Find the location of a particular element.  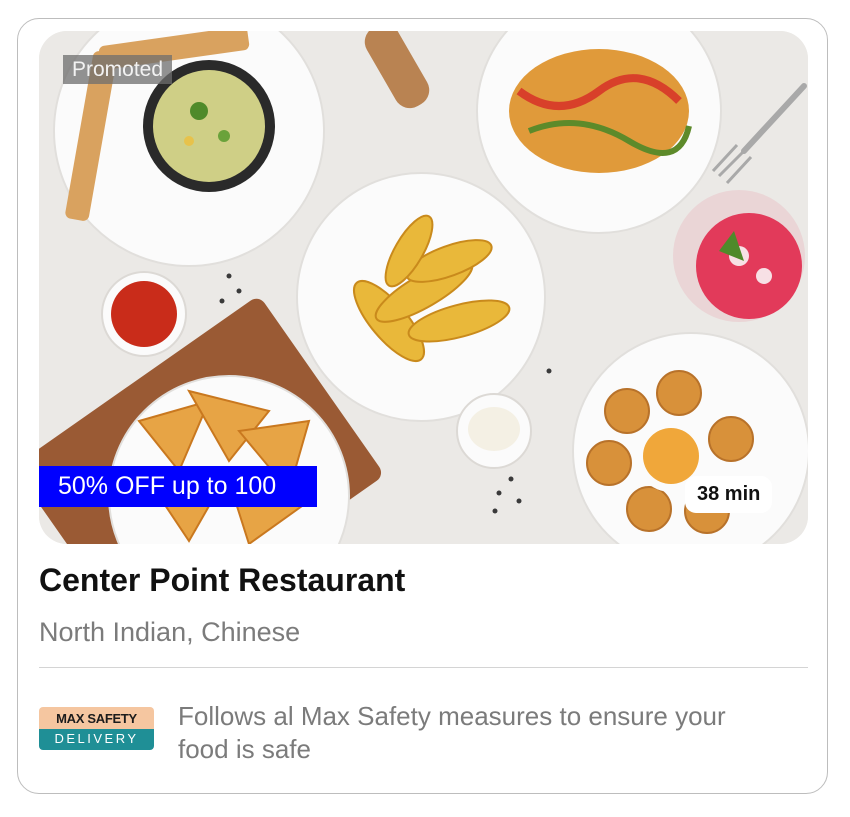

restaurant-name: Center Point Restaurant is located at coordinates (222, 580).